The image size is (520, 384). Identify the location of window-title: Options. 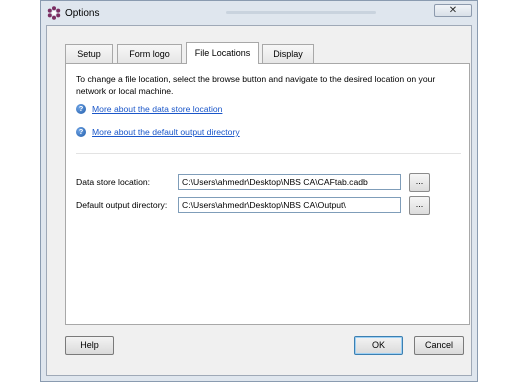
(82, 13).